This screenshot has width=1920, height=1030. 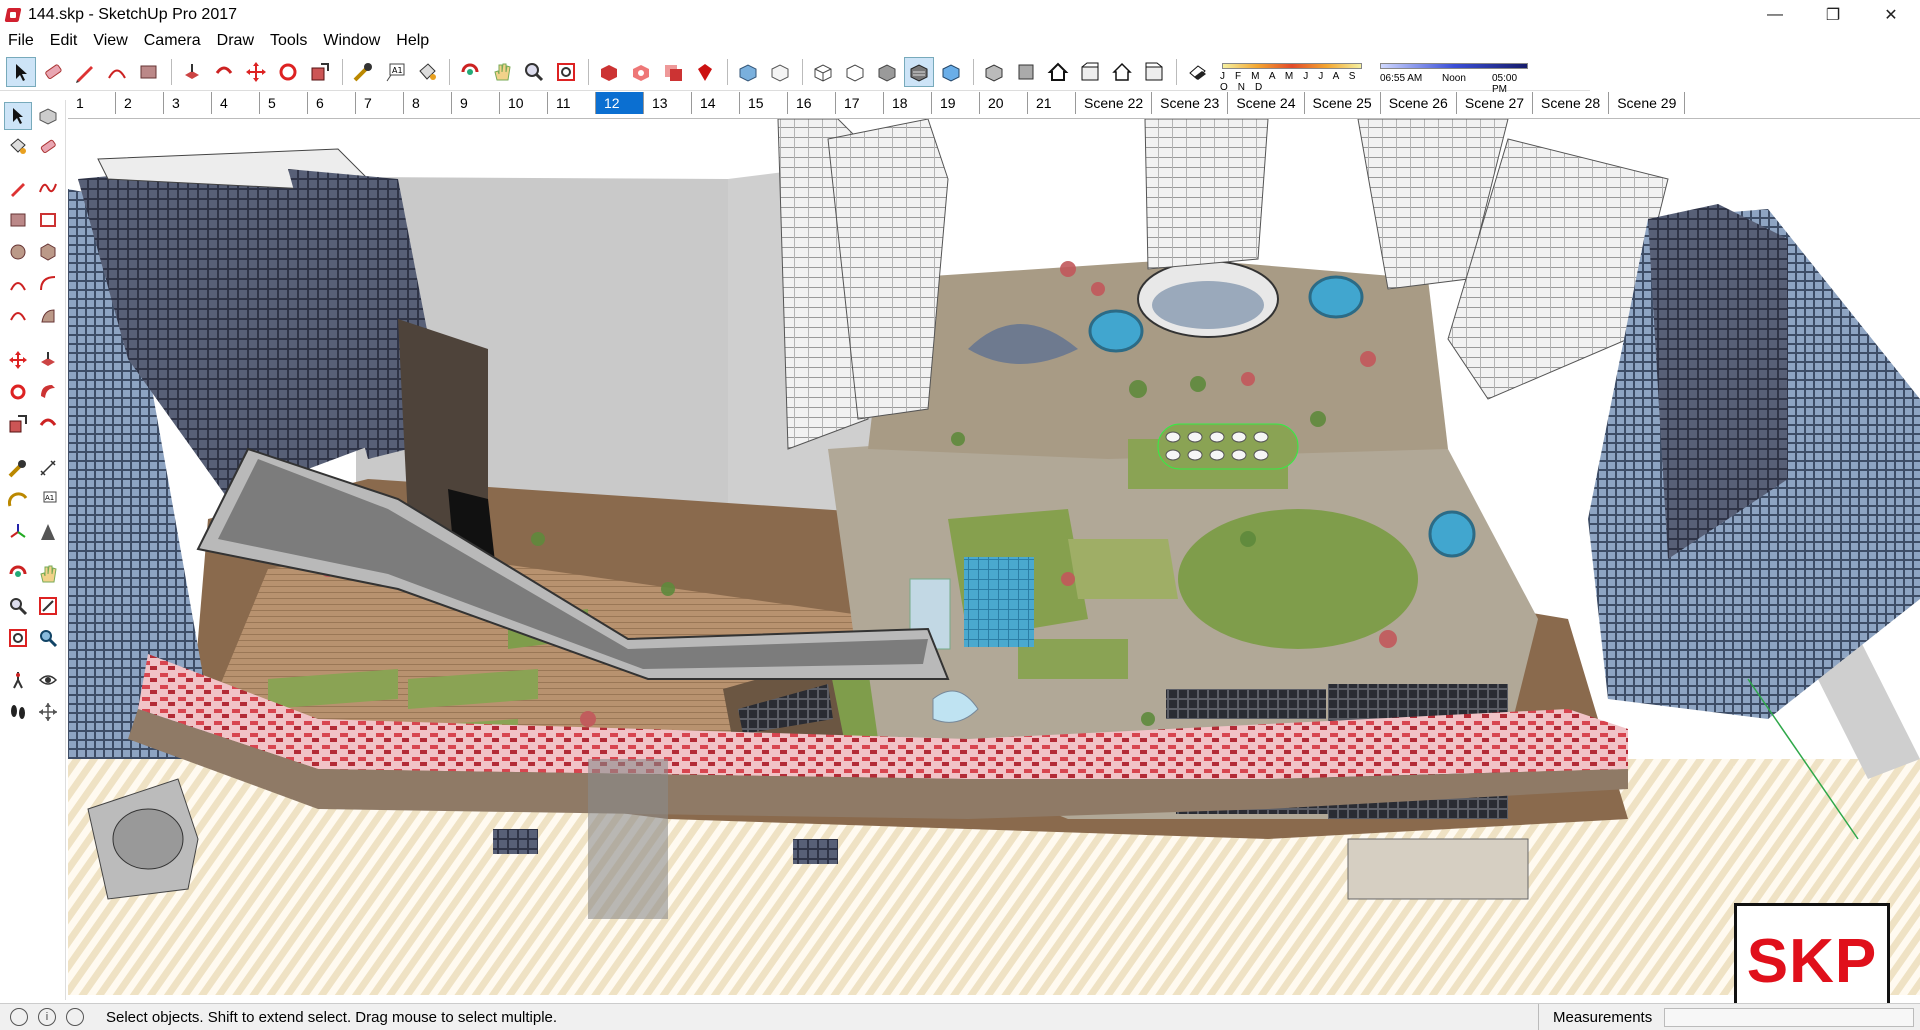 I want to click on scene-tab-4: 4, so click(x=236, y=103).